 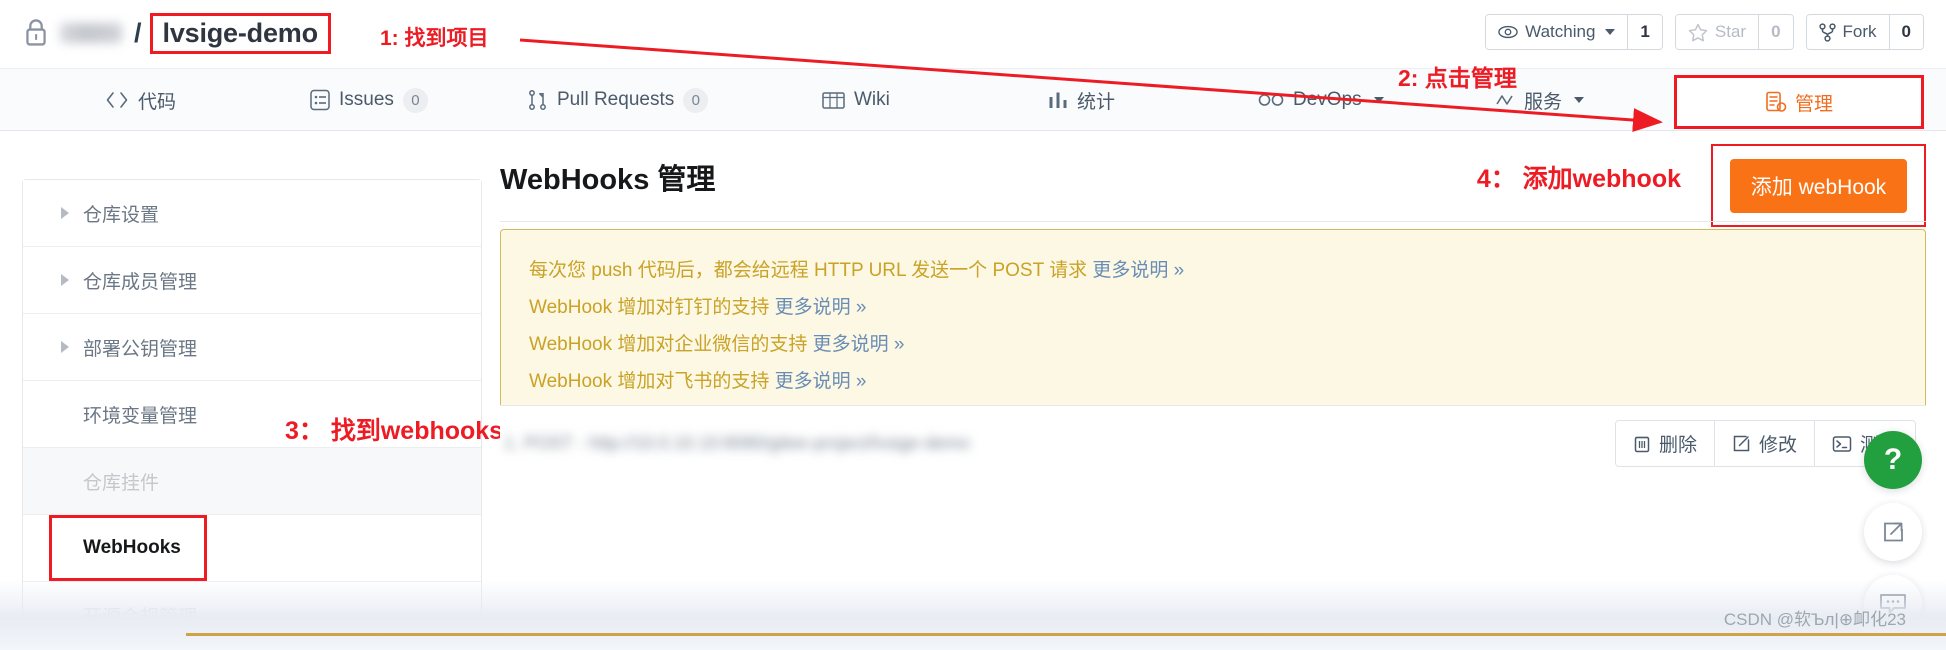 What do you see at coordinates (434, 38) in the screenshot?
I see `annotation-1: 1: 找到项目` at bounding box center [434, 38].